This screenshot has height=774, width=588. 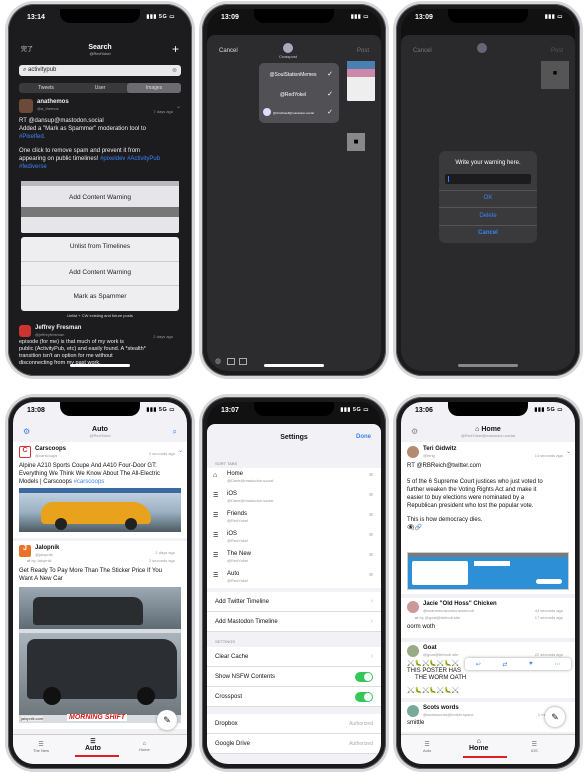 What do you see at coordinates (330, 94) in the screenshot?
I see `check-icon: ✓` at bounding box center [330, 94].